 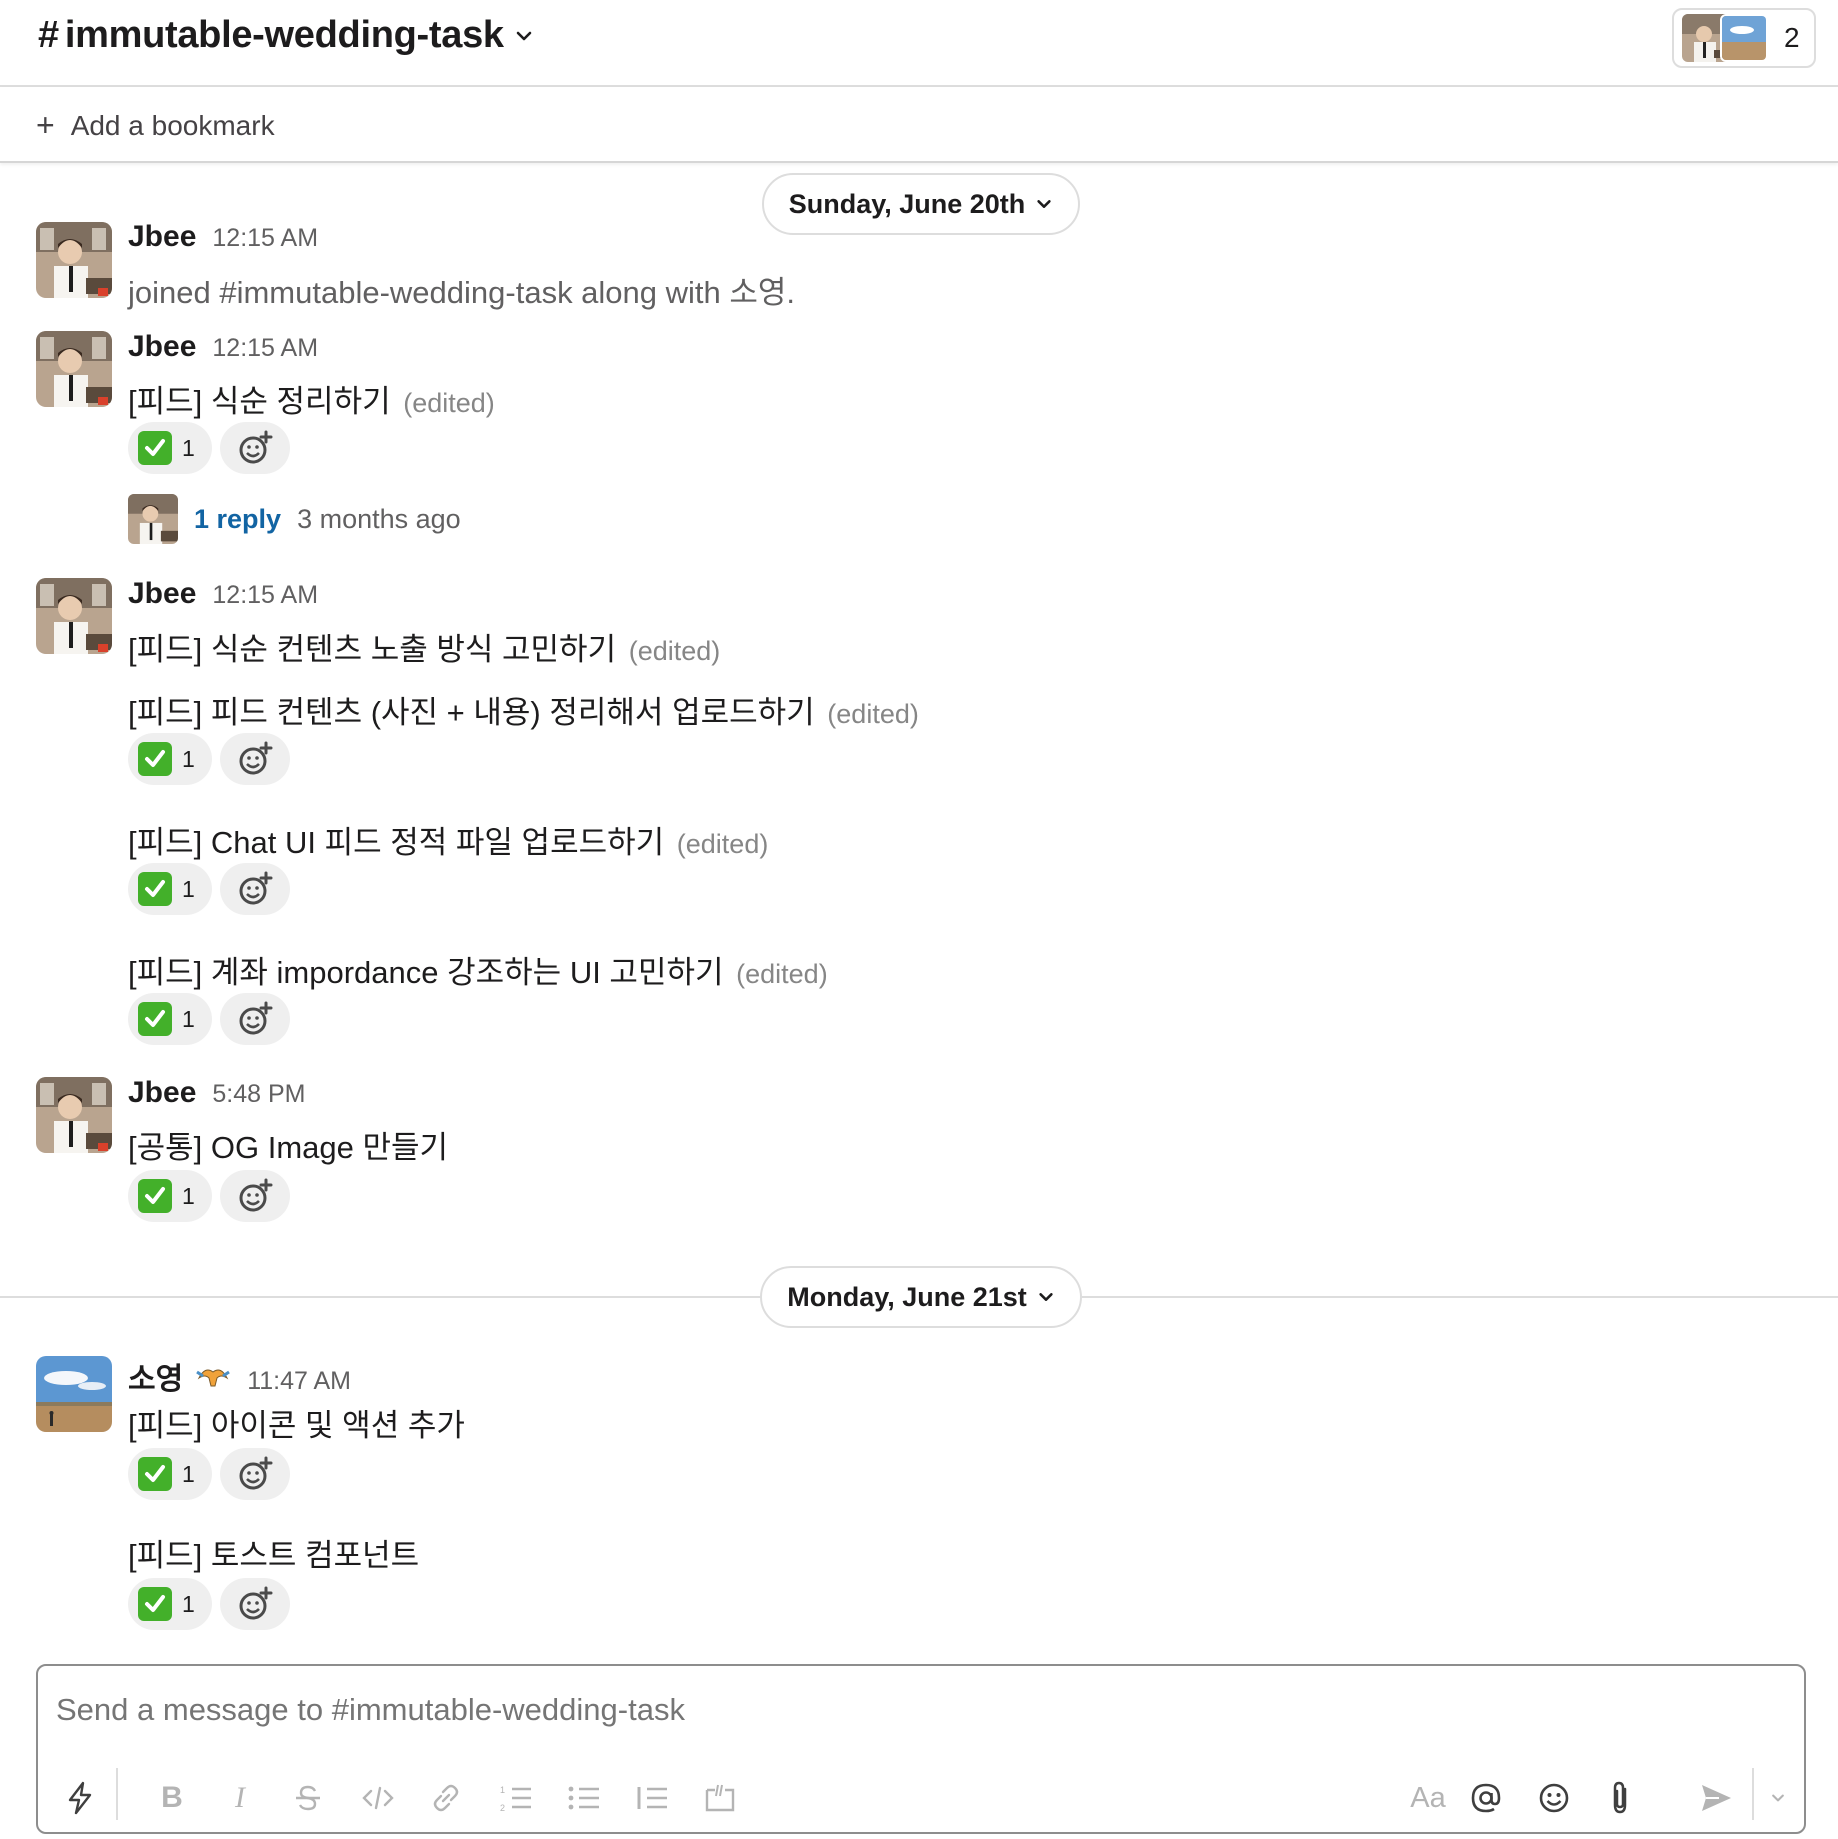 What do you see at coordinates (426, 972) in the screenshot?
I see `message-body: [피드] 계좌 impordance 강조하는 UI 고민하기` at bounding box center [426, 972].